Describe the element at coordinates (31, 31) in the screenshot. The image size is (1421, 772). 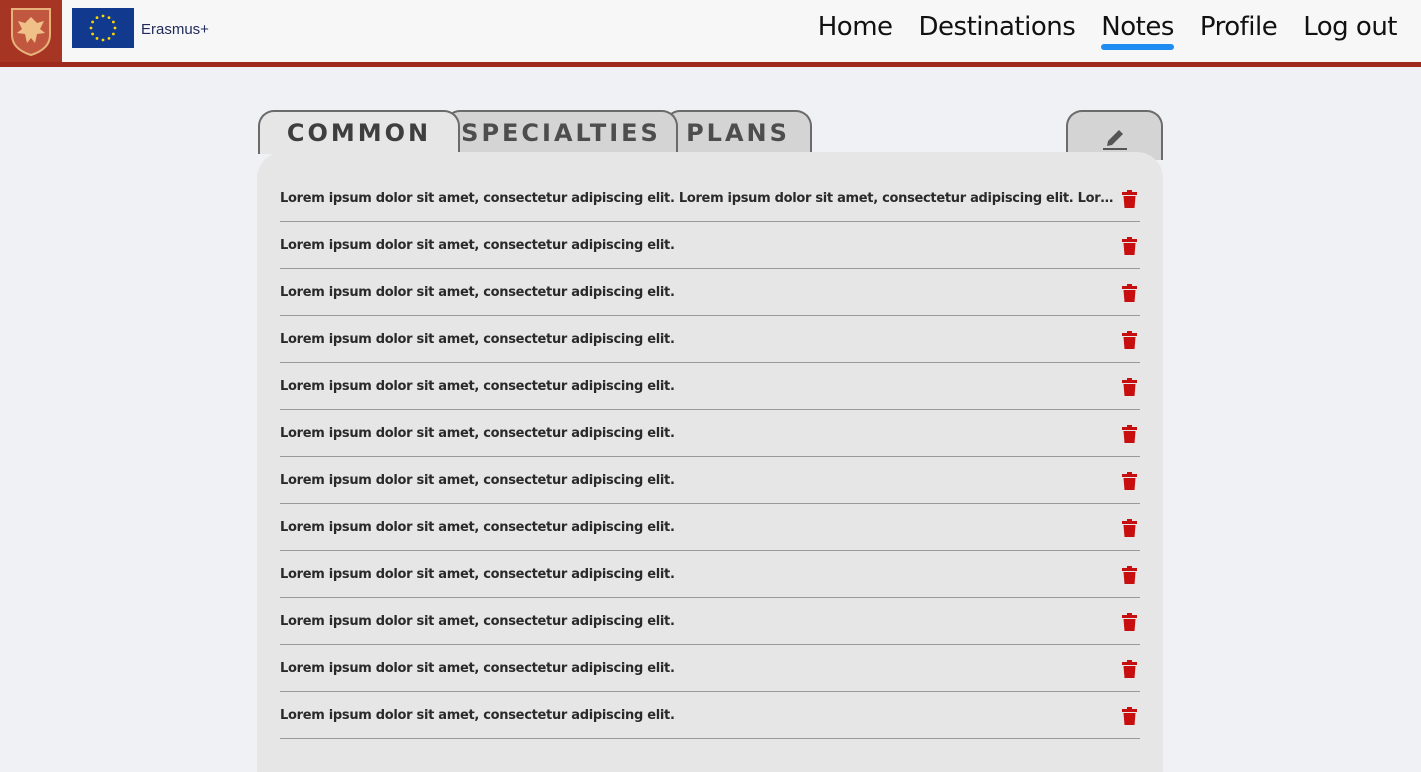
I see `eagle-crest-icon` at that location.